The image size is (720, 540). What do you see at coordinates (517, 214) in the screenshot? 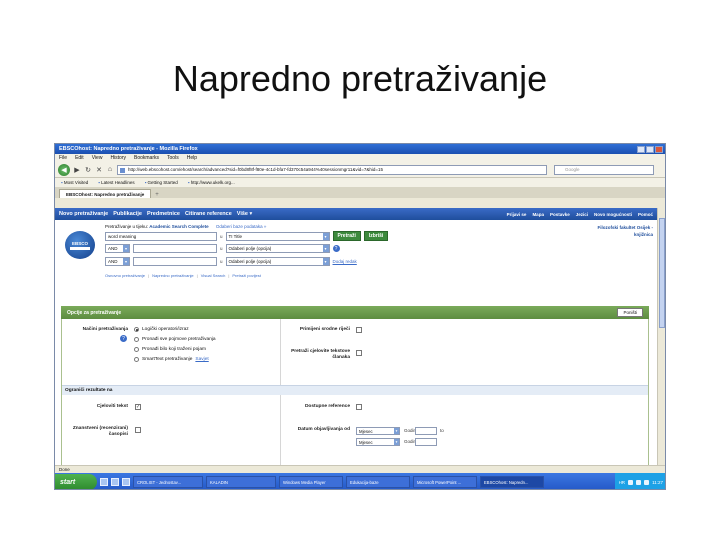
I see `nav-sign-in: Prijavi se` at bounding box center [517, 214].